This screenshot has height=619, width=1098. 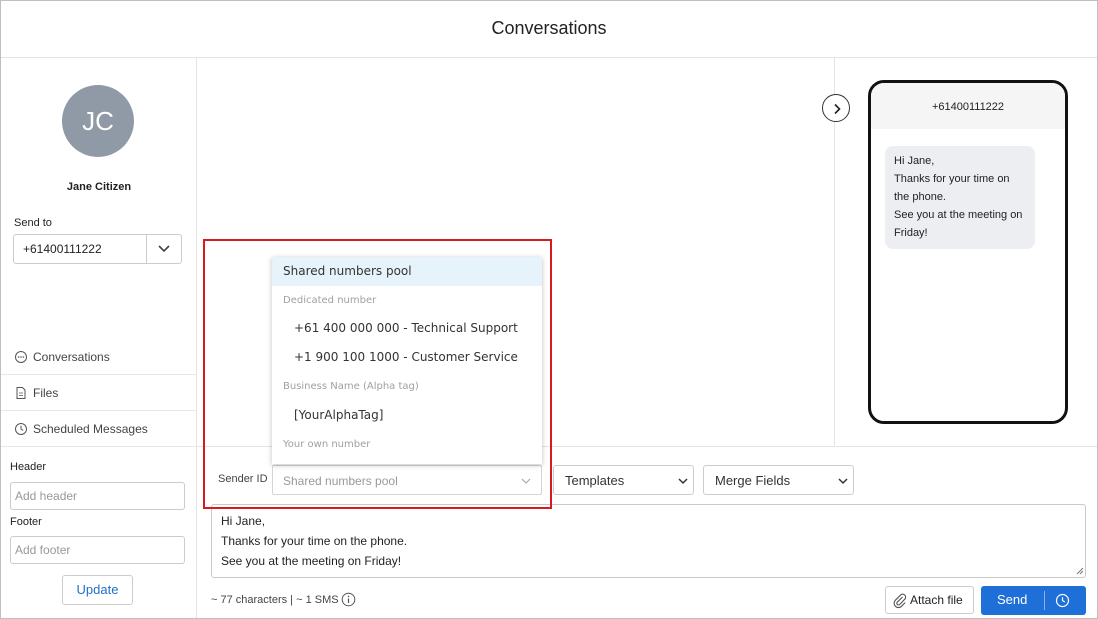 What do you see at coordinates (1062, 600) in the screenshot?
I see `schedule-clock-icon` at bounding box center [1062, 600].